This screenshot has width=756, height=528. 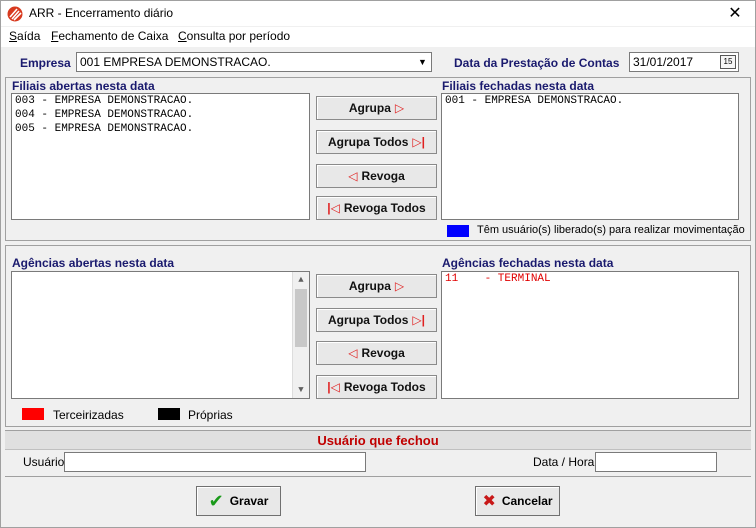 What do you see at coordinates (527, 501) in the screenshot?
I see `cancelar-label: Cancelar` at bounding box center [527, 501].